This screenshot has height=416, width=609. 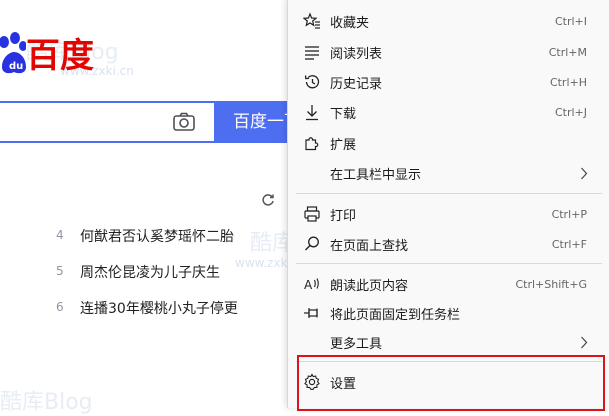 I want to click on menu-item-pin-to-taskbar: 将此页面固定到任务栏, so click(x=448, y=313).